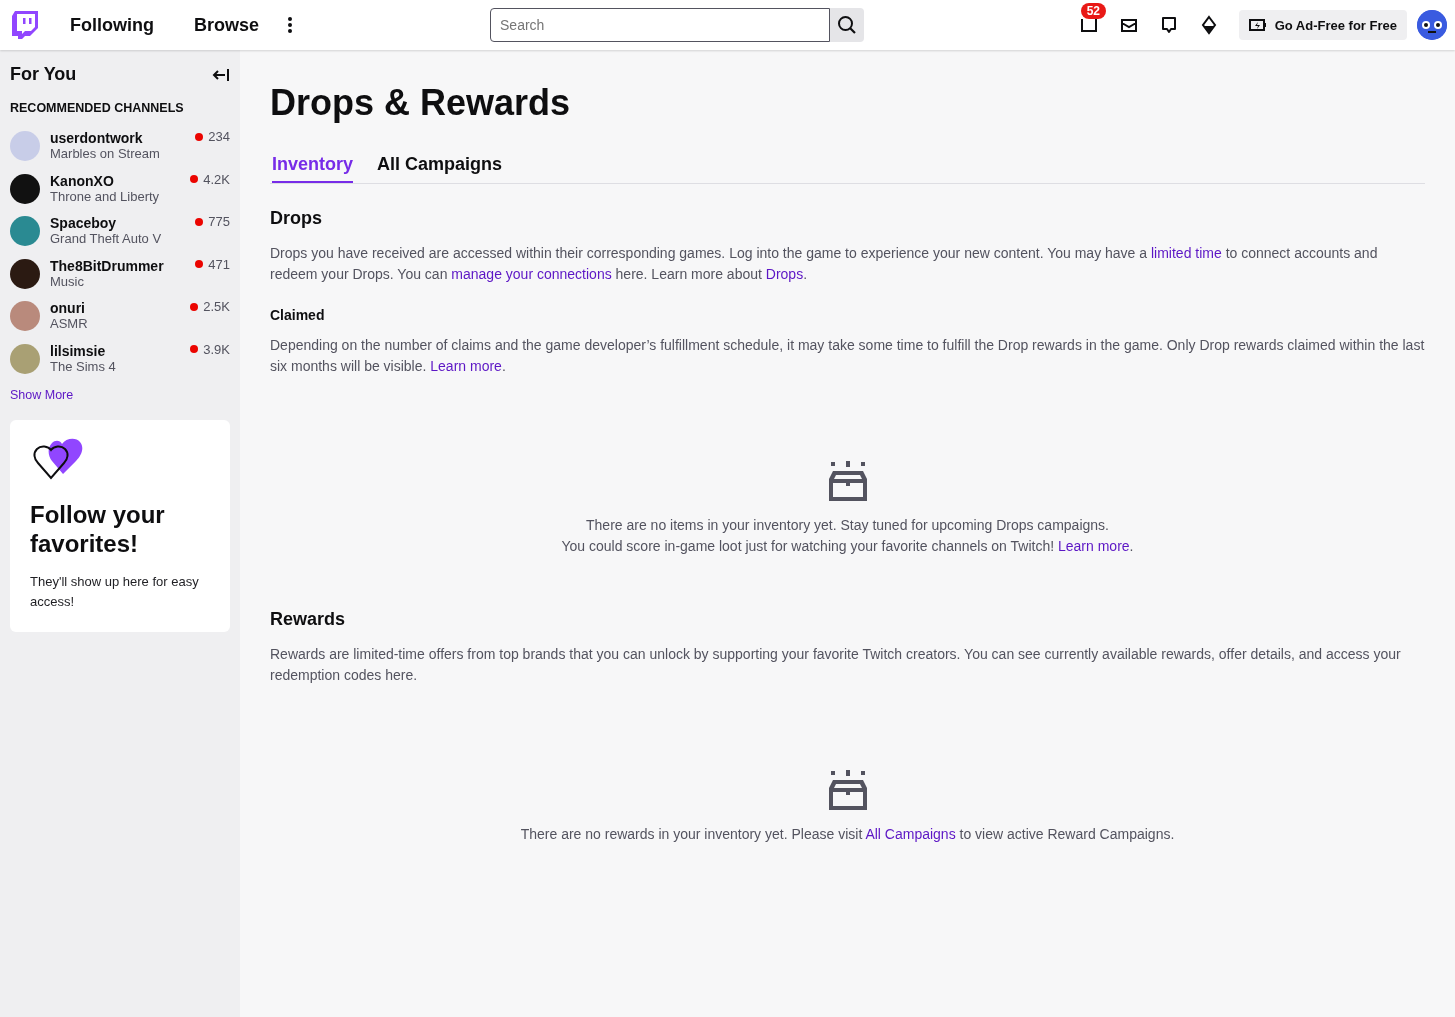 This screenshot has height=1017, width=1455. Describe the element at coordinates (440, 168) in the screenshot. I see `tab: All Campaigns` at that location.